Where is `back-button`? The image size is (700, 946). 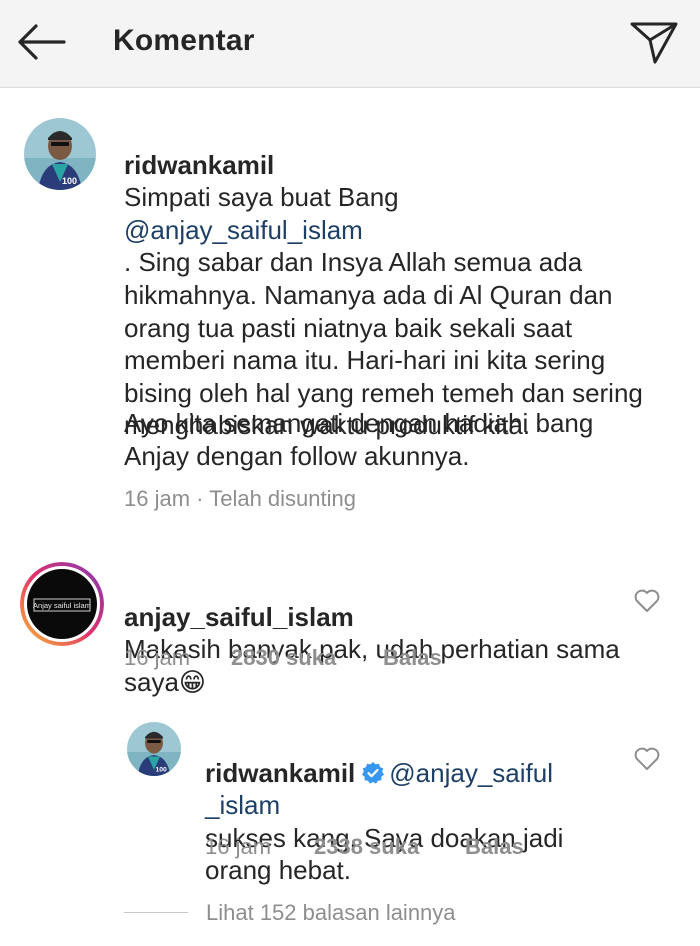
back-button is located at coordinates (41, 42).